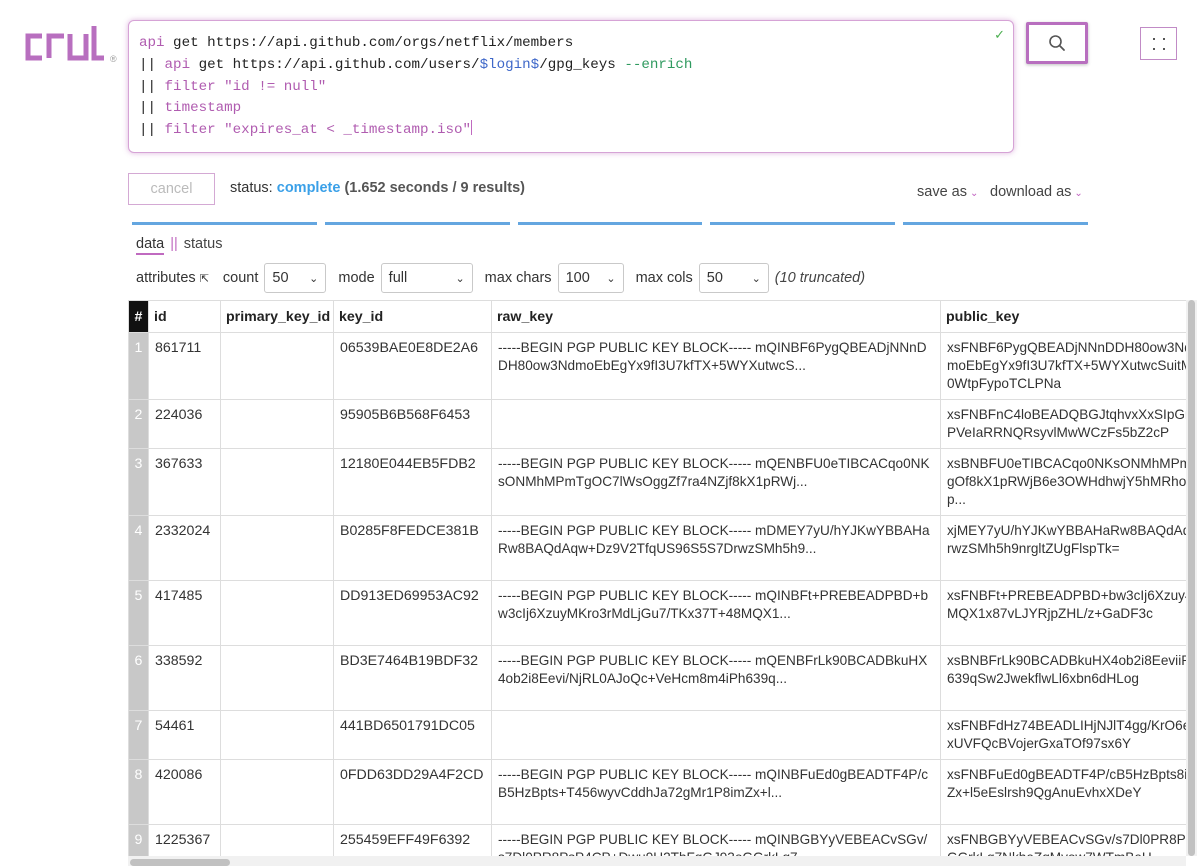  What do you see at coordinates (412, 366) in the screenshot?
I see `cell-key-id: 06539BAE0E8DE2A6` at bounding box center [412, 366].